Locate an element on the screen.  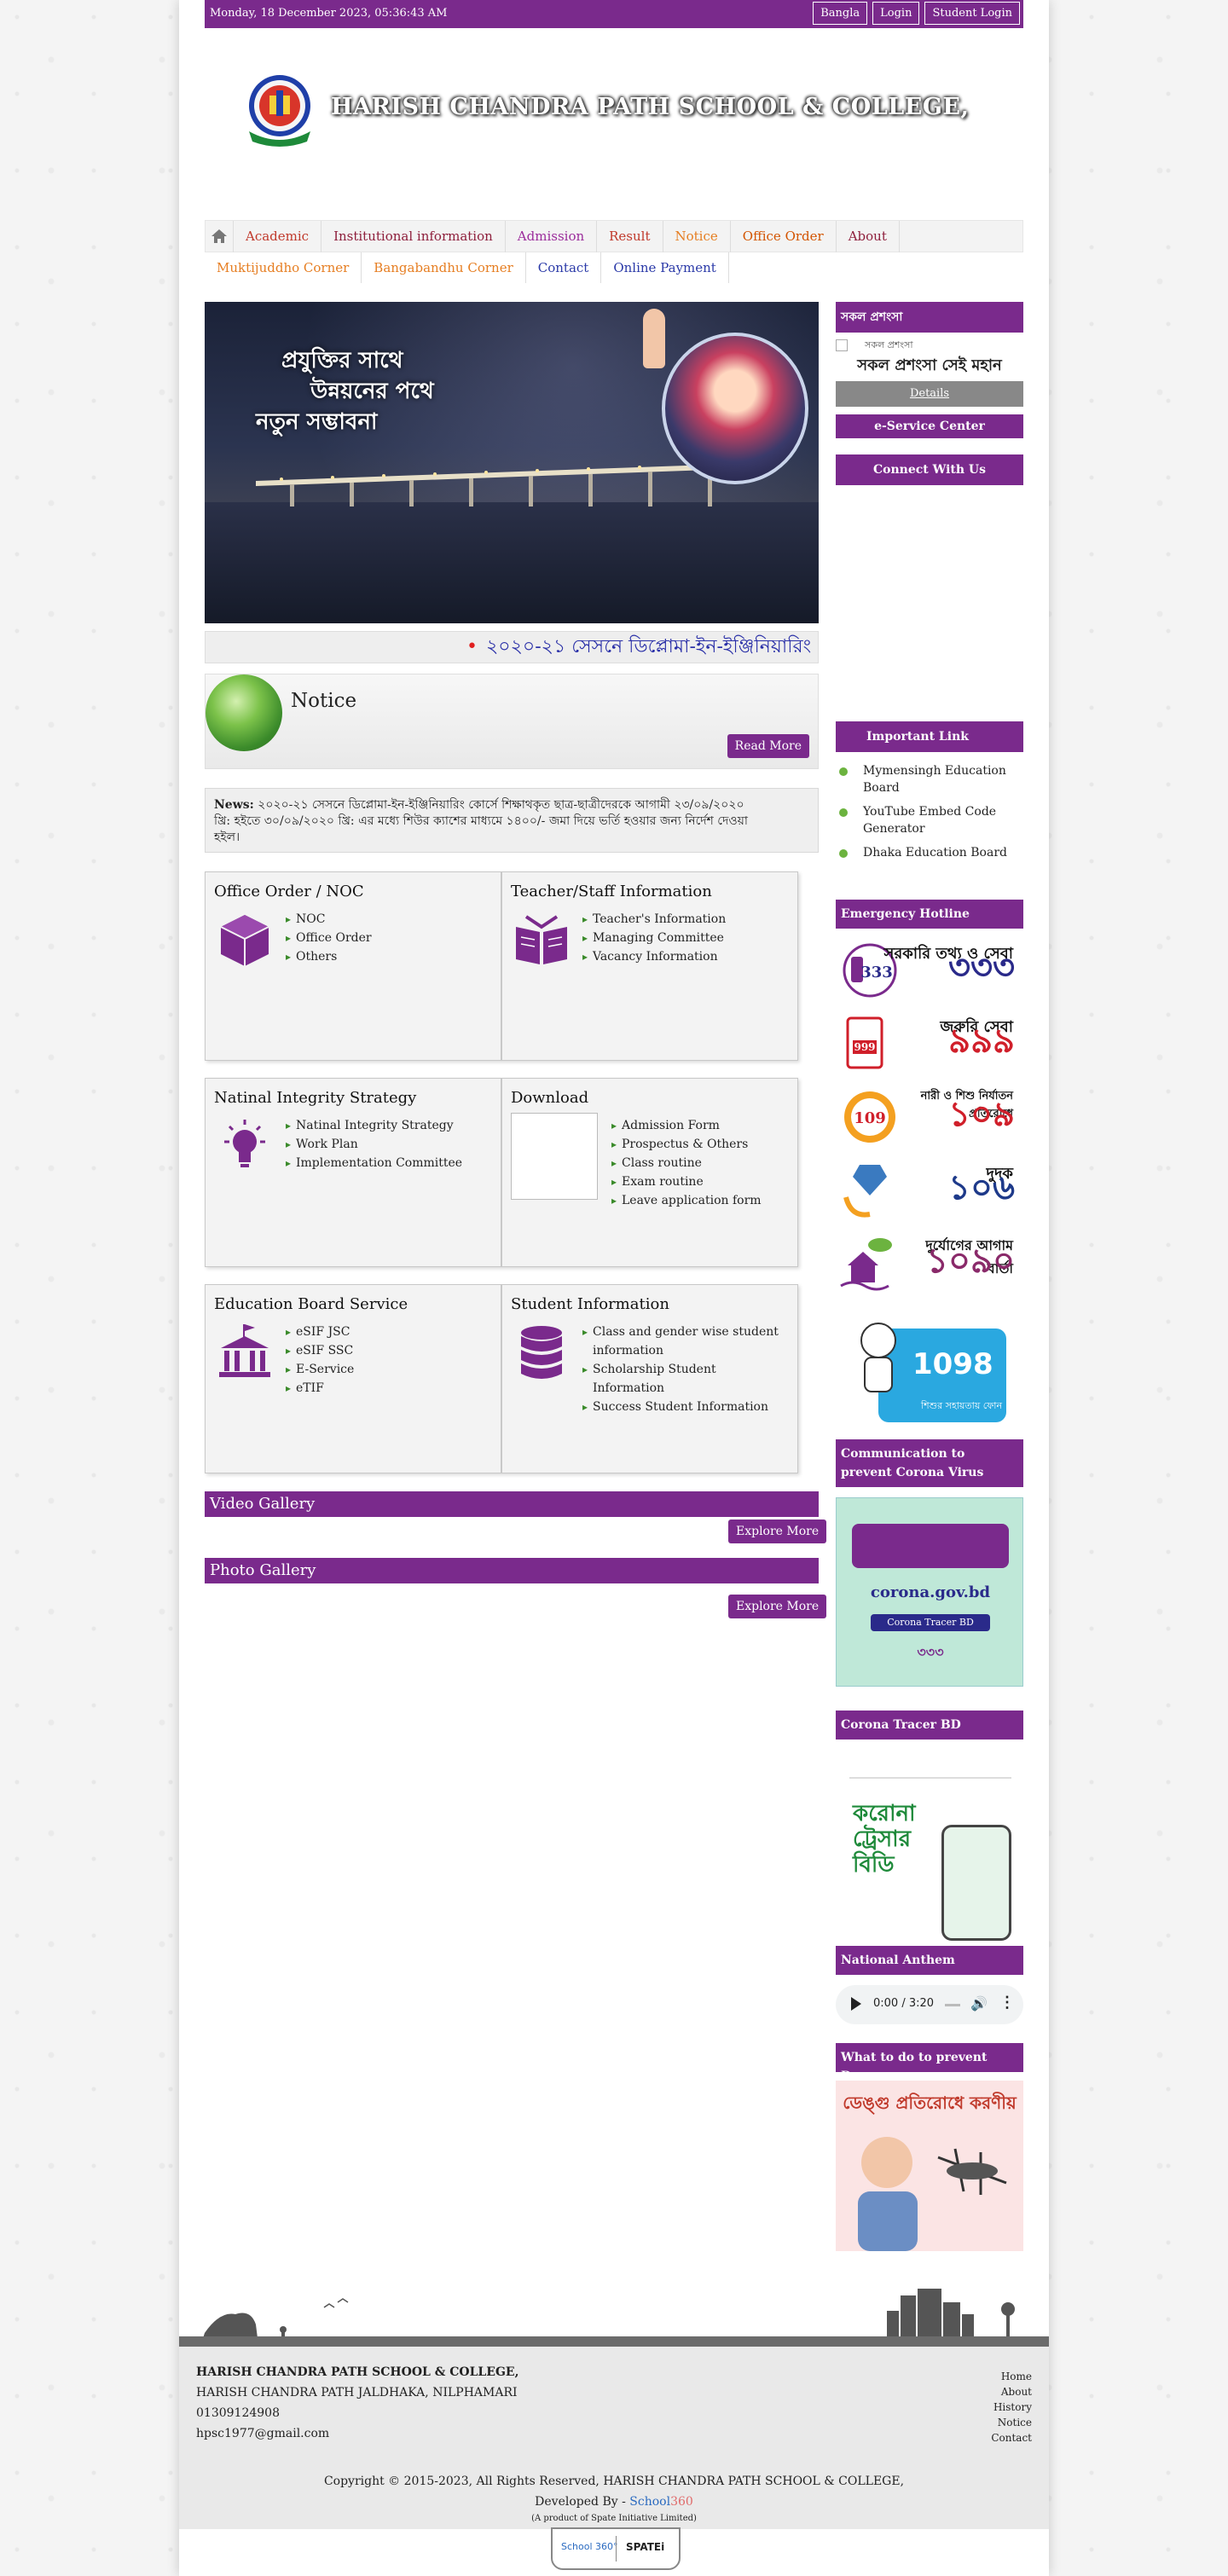
slogan-line-3: নতুন সম্ভাবনা is located at coordinates (317, 422).